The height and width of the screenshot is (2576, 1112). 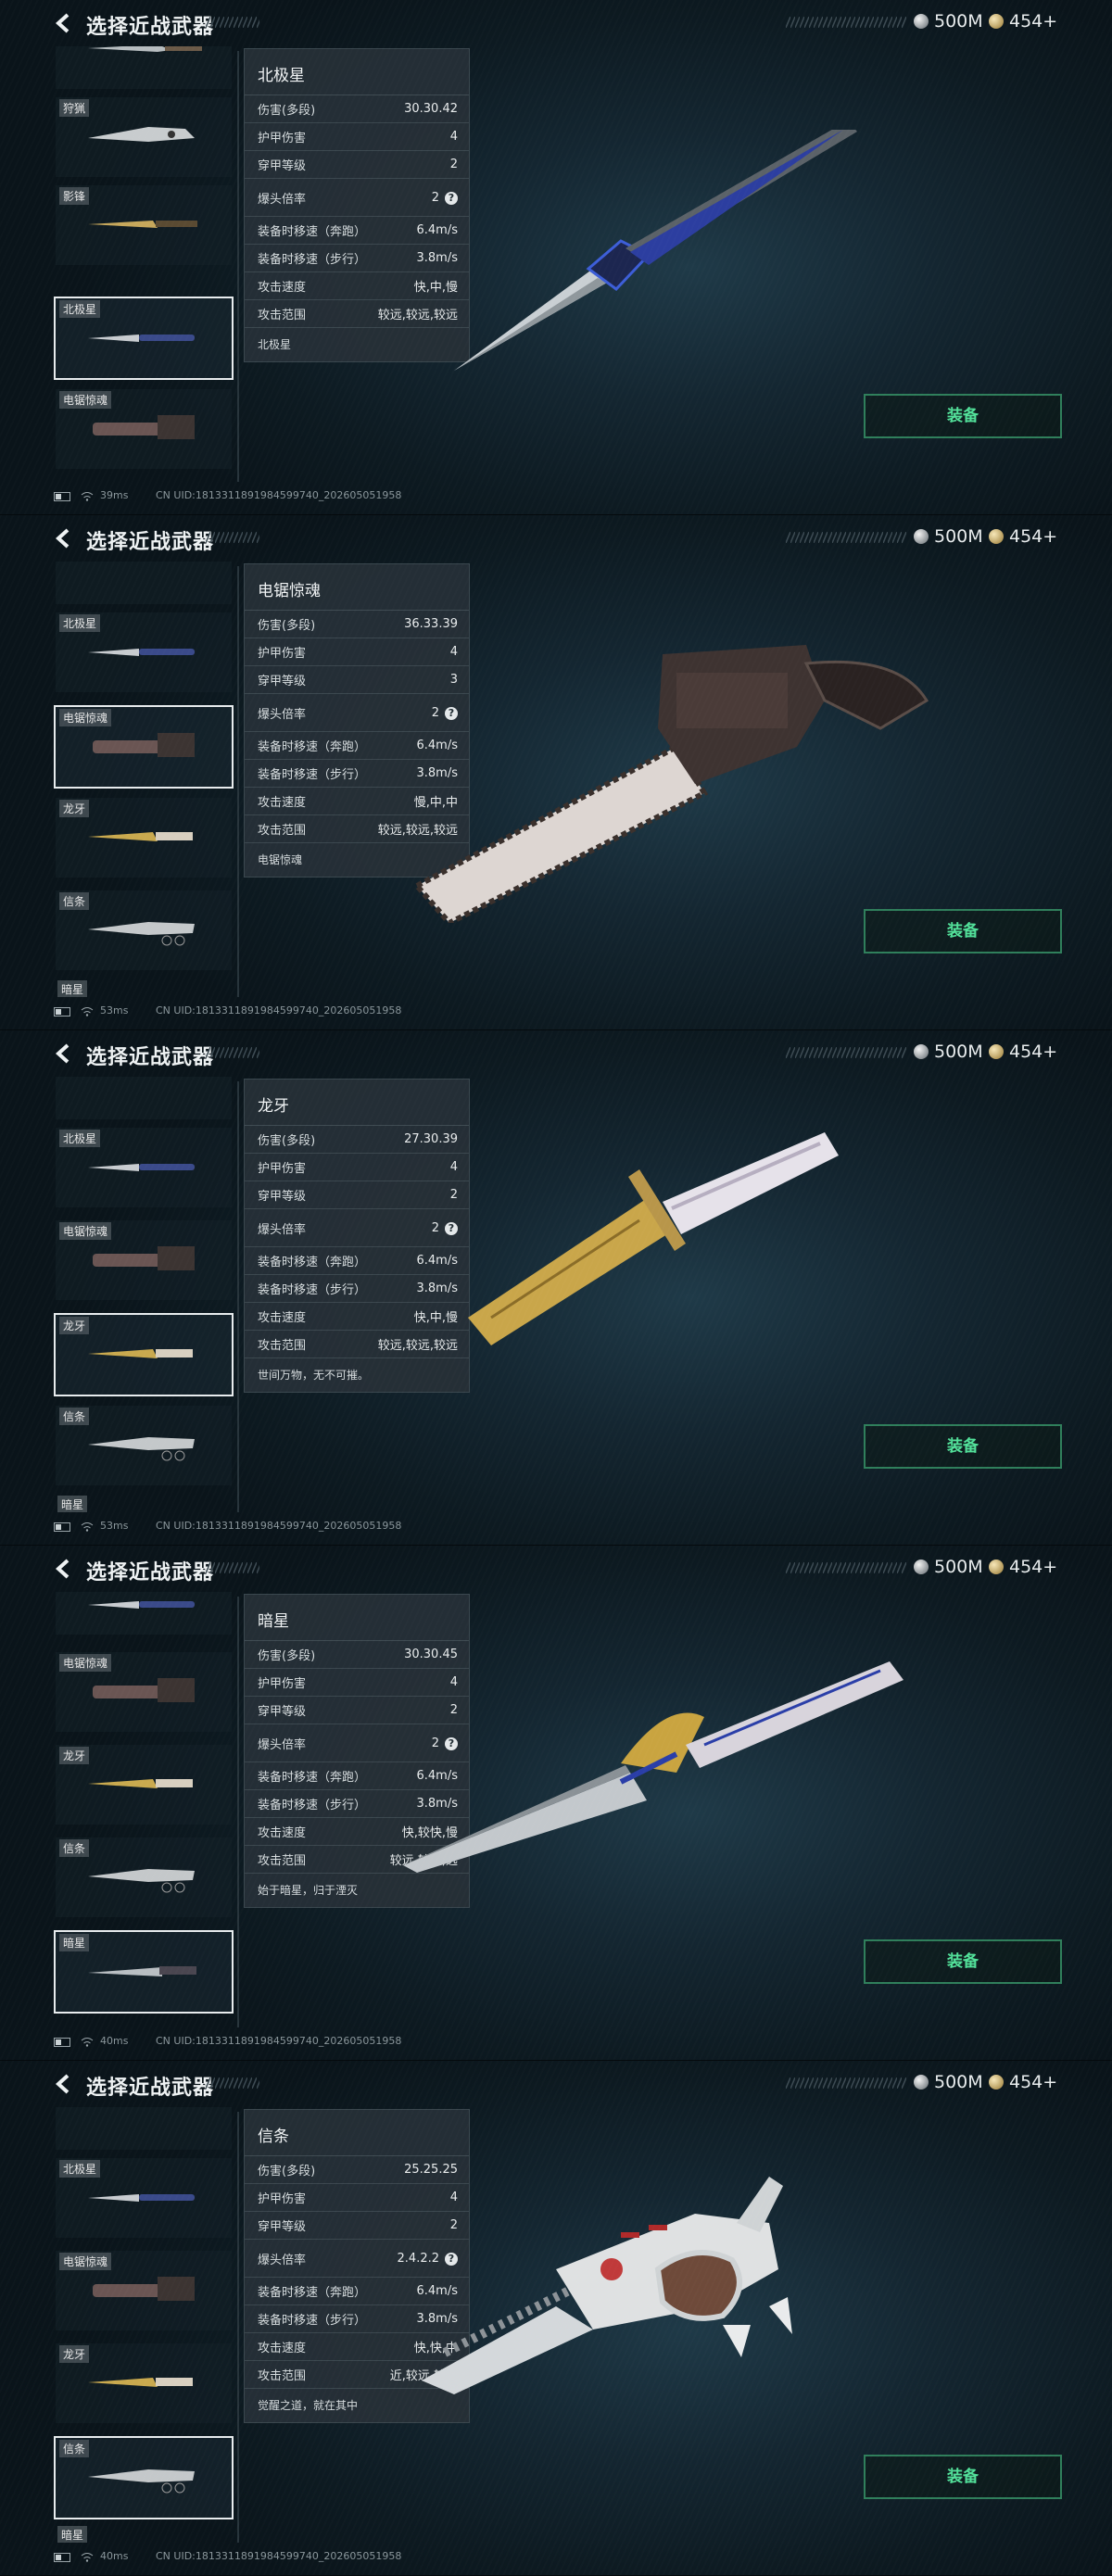 I want to click on stat-row-damage: 伤害(多段) 36.33.39, so click(x=357, y=624).